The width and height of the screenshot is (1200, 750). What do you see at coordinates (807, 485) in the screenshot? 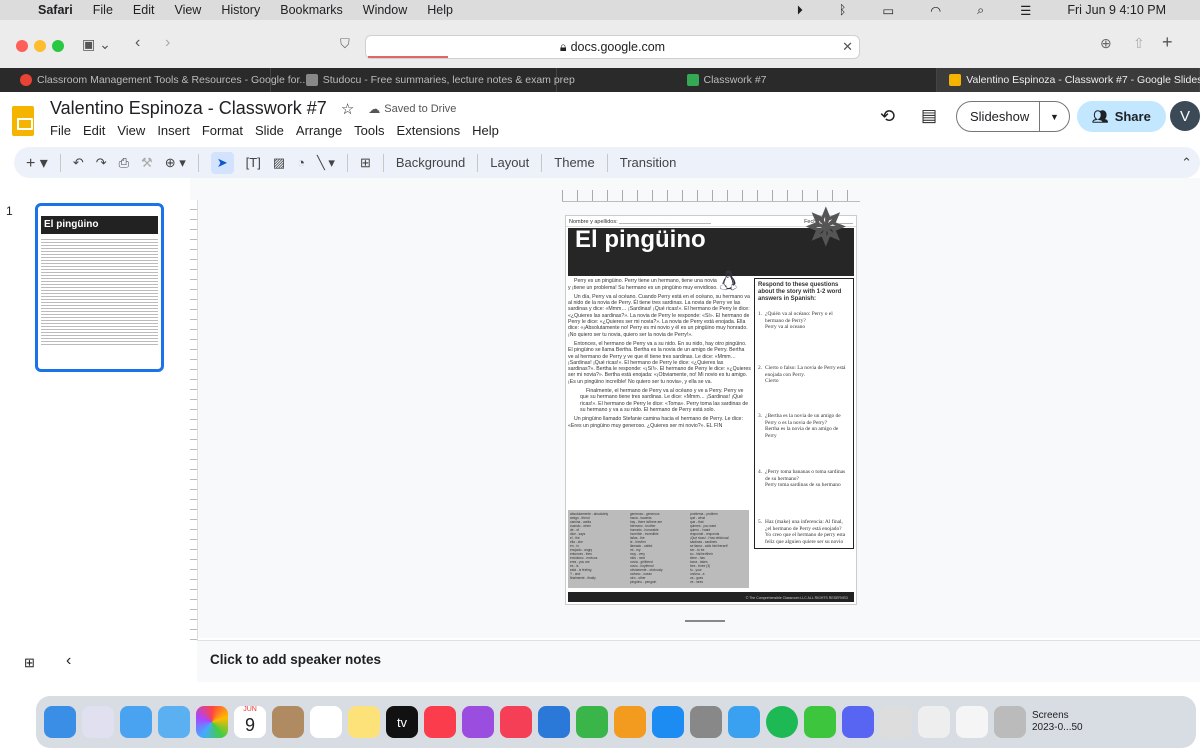
I see `answer-4: Perry toma sardinas de su hermano` at bounding box center [807, 485].